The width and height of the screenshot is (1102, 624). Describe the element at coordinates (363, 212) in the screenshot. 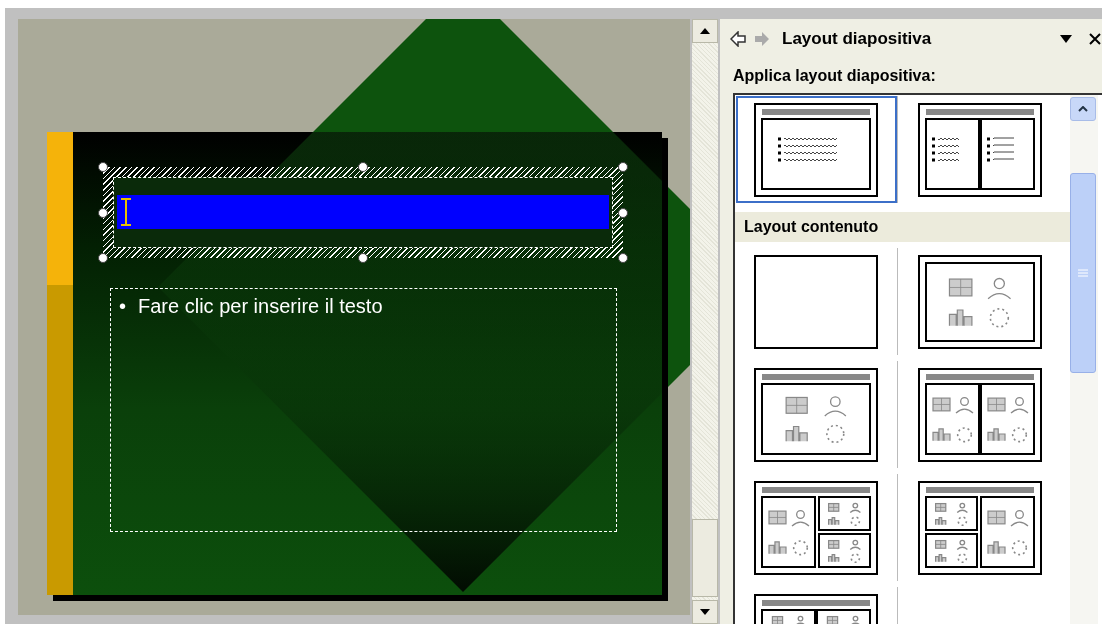

I see `title-placeholder` at that location.